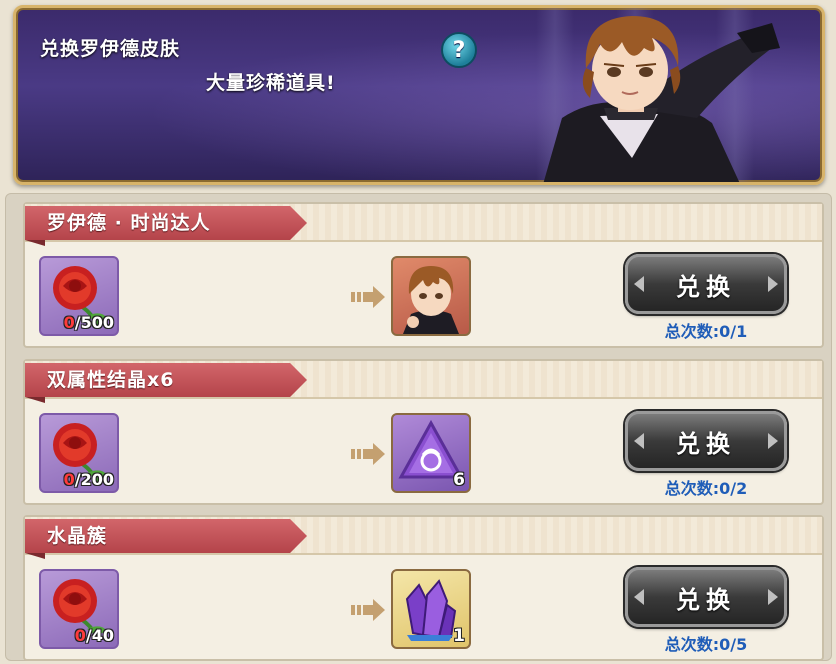 This screenshot has width=836, height=664. What do you see at coordinates (271, 83) in the screenshot?
I see `banner-subtitle: 大量珍稀道具!` at bounding box center [271, 83].